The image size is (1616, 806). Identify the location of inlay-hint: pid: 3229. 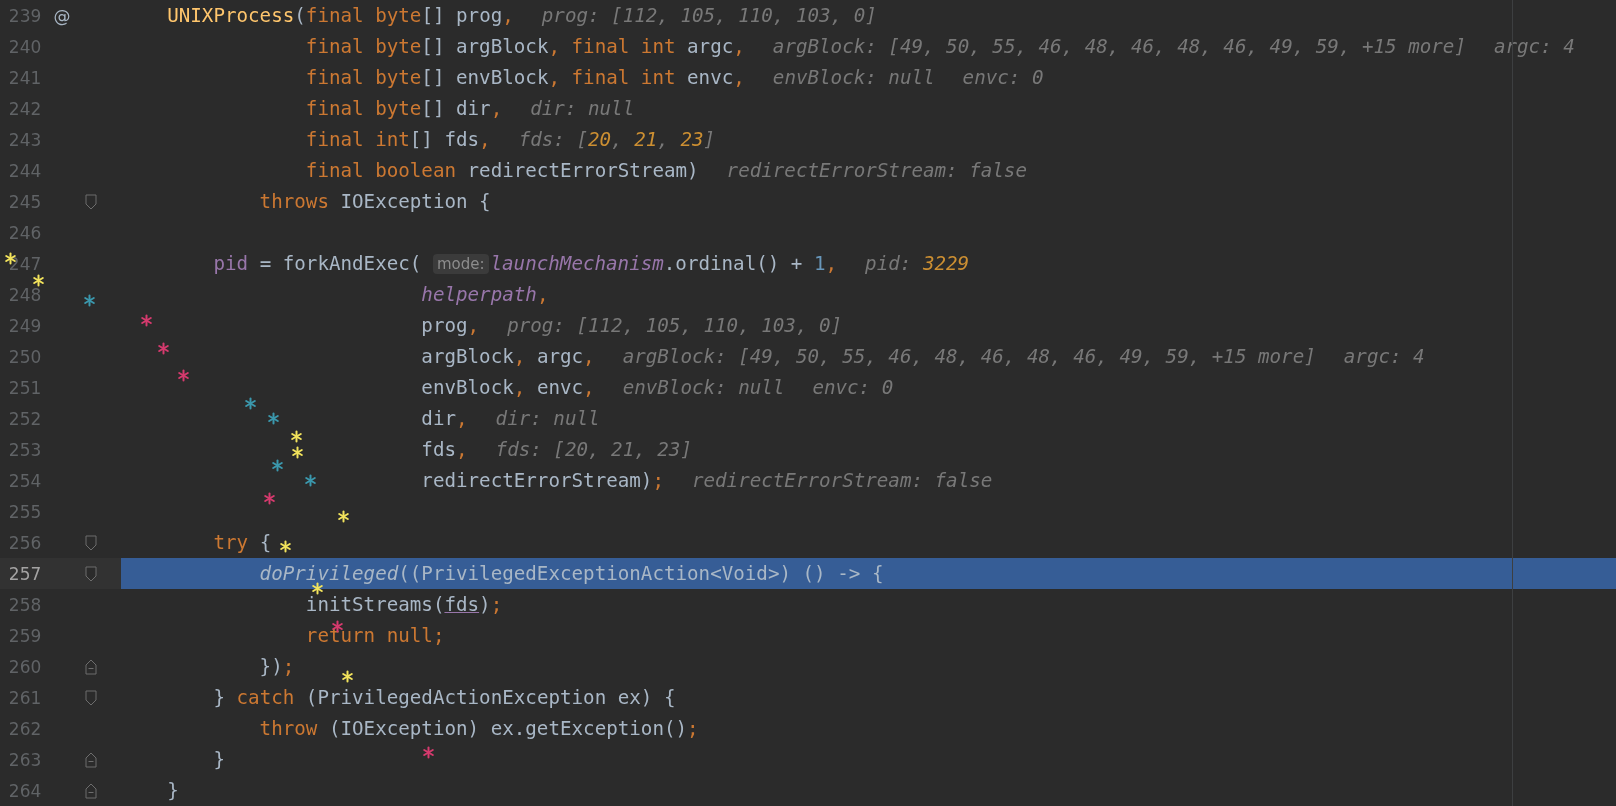
(917, 263).